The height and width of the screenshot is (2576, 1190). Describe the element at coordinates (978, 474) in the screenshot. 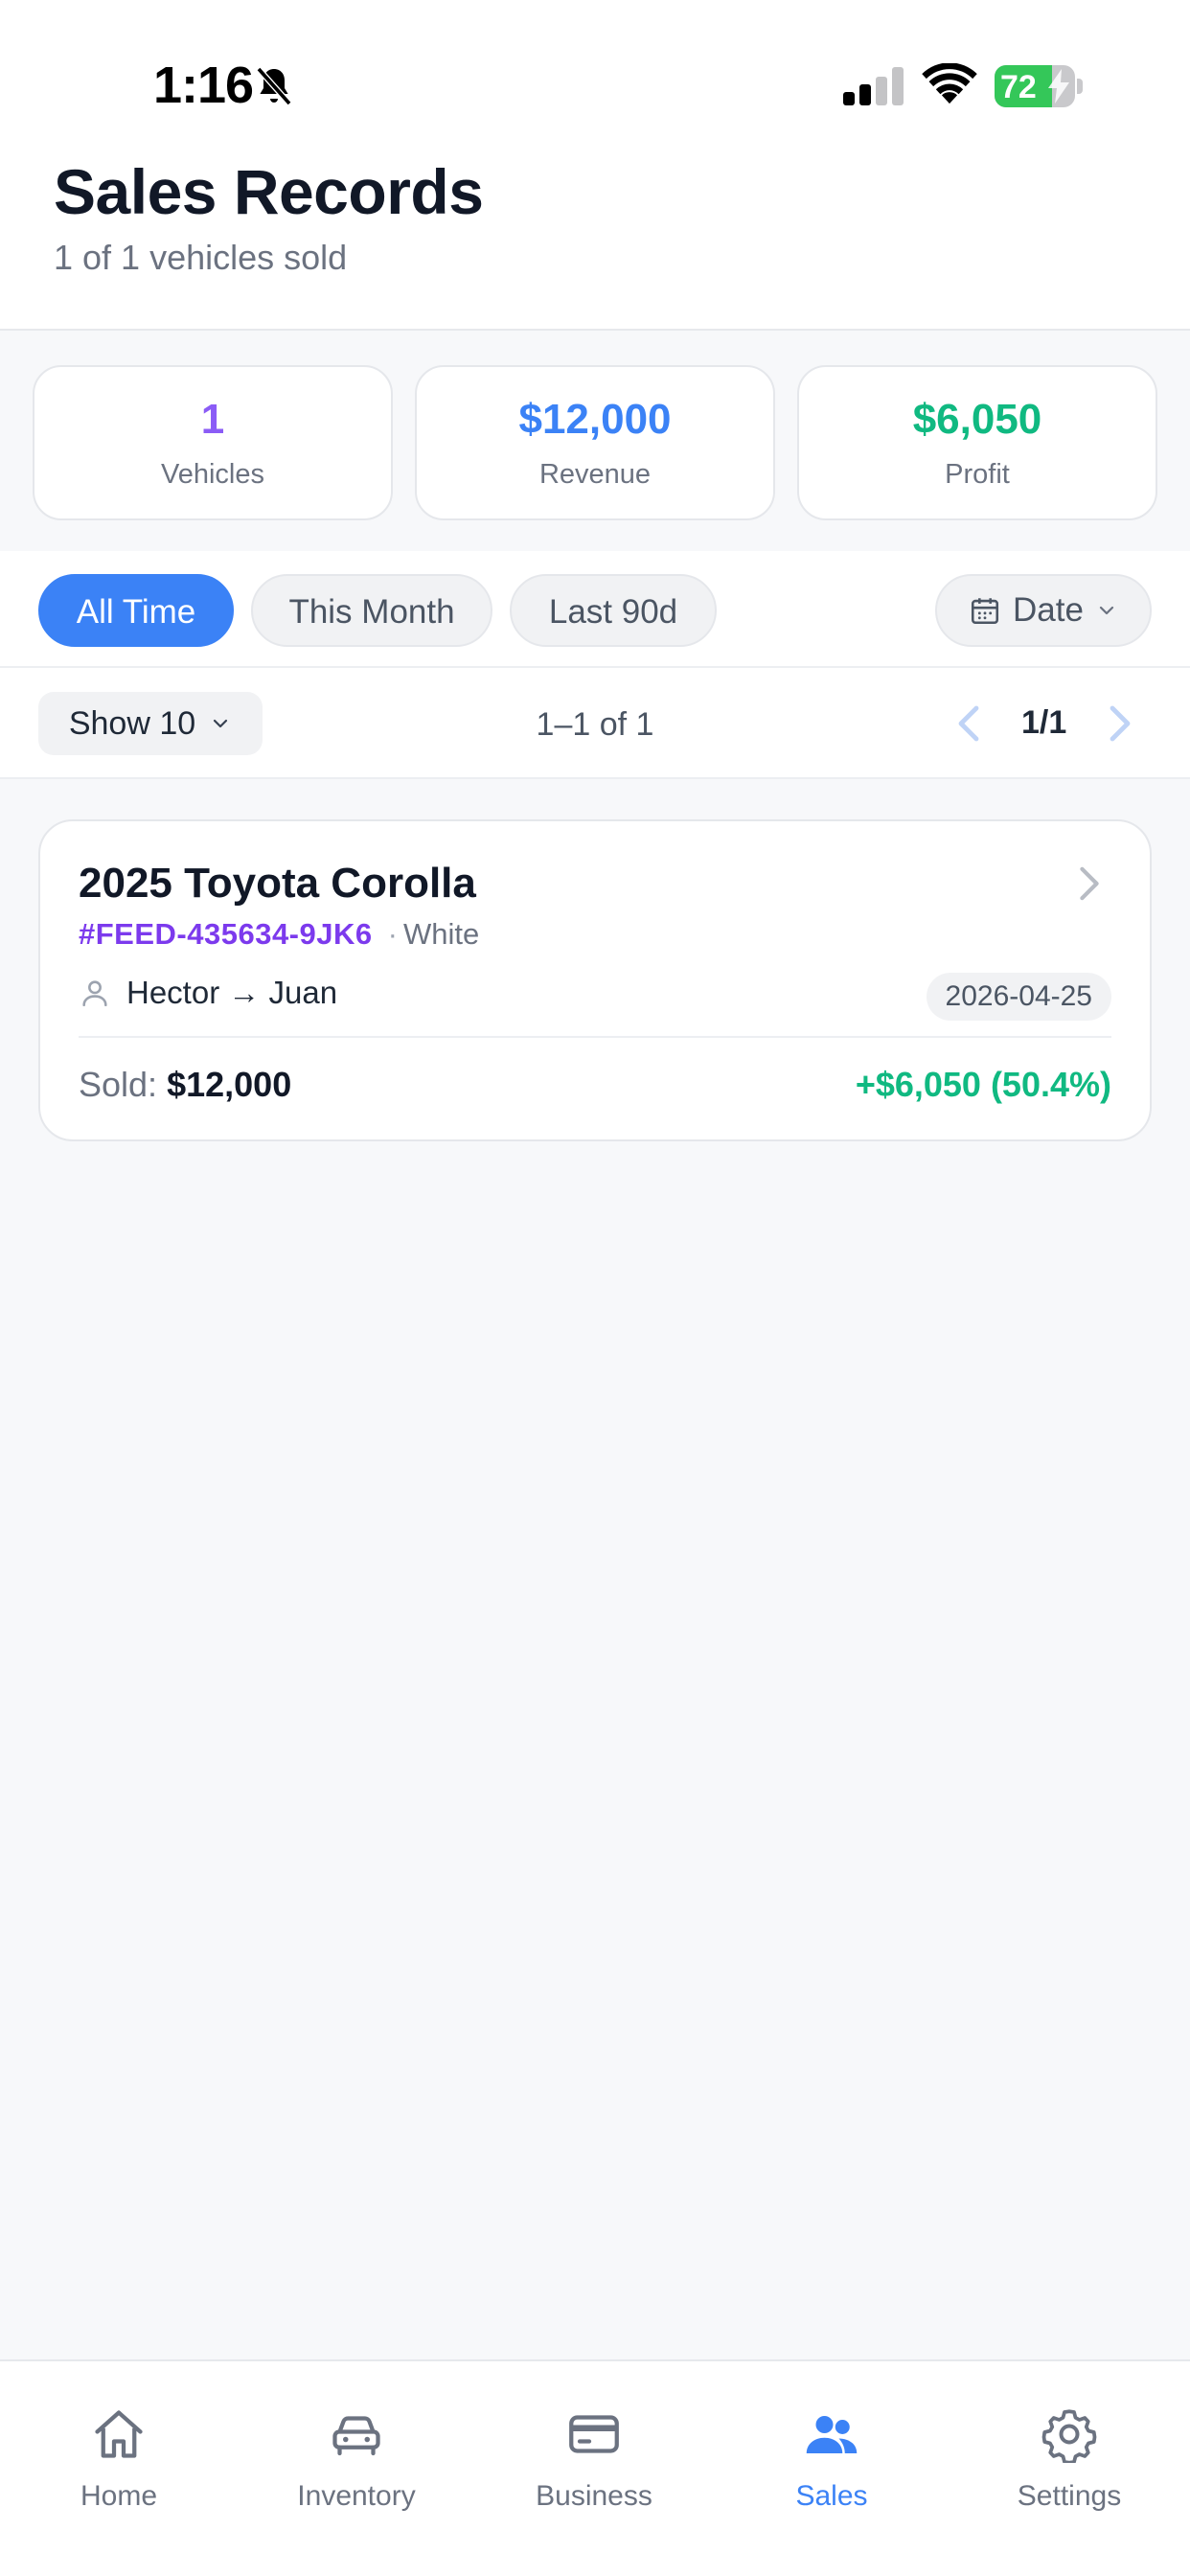

I see `stat-label: Profit` at that location.